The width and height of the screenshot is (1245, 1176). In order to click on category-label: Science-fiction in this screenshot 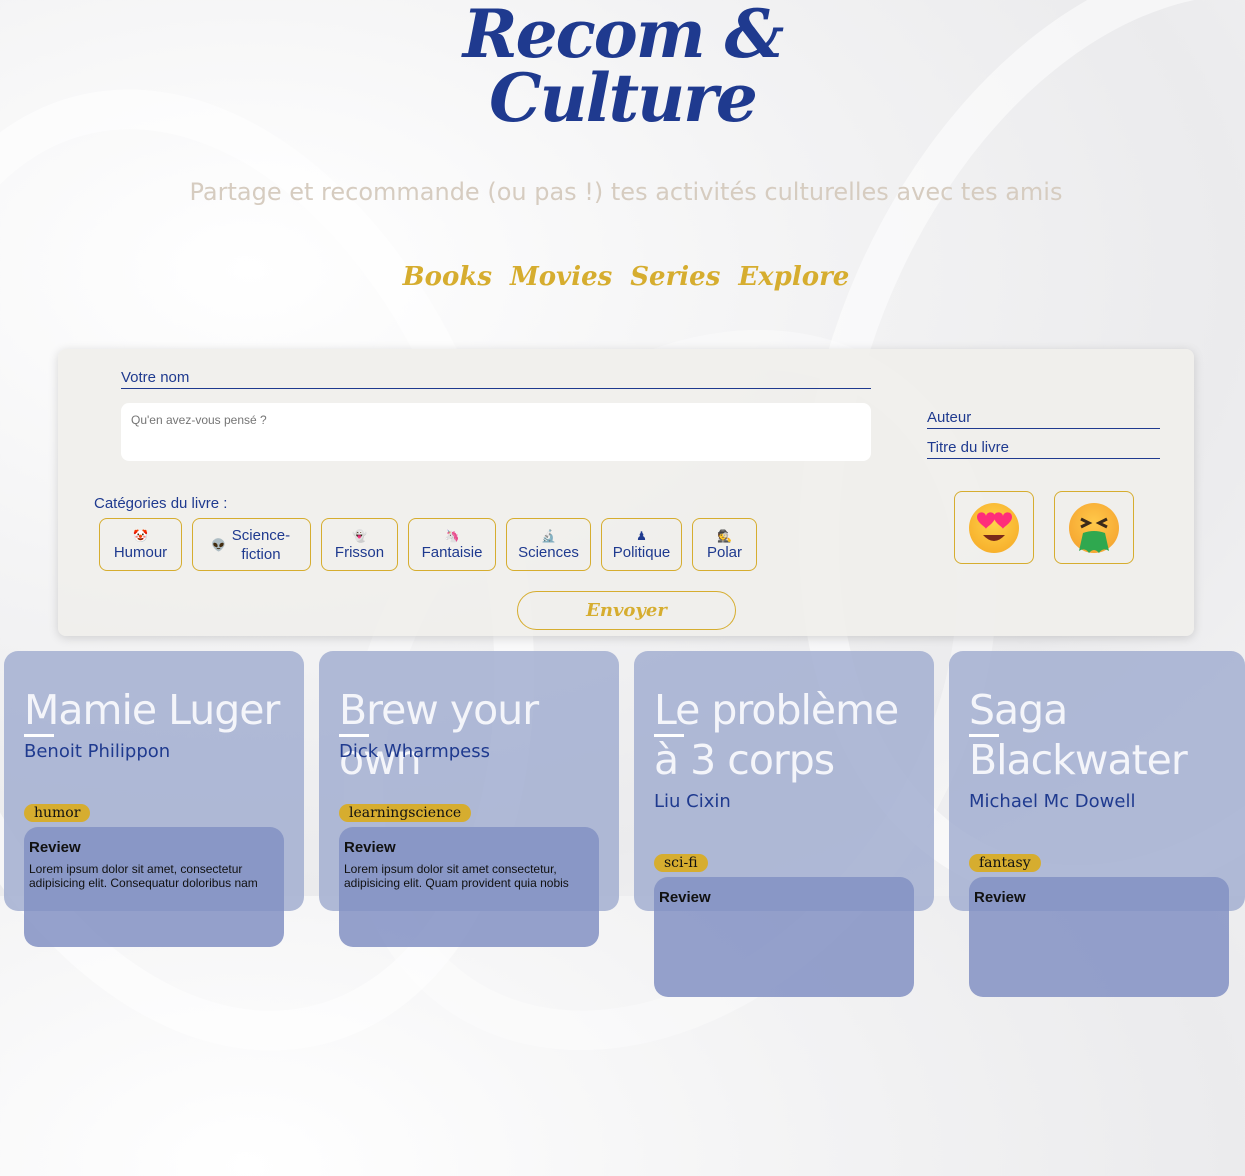, I will do `click(261, 545)`.